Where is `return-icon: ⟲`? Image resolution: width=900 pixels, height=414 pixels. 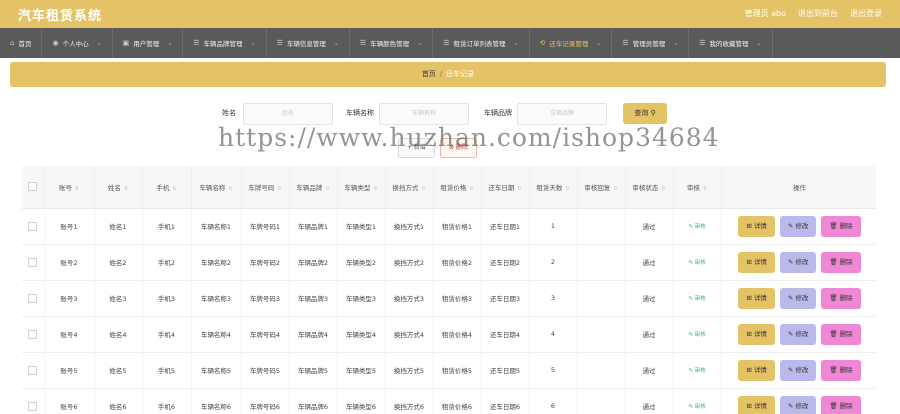
return-icon: ⟲ is located at coordinates (542, 43).